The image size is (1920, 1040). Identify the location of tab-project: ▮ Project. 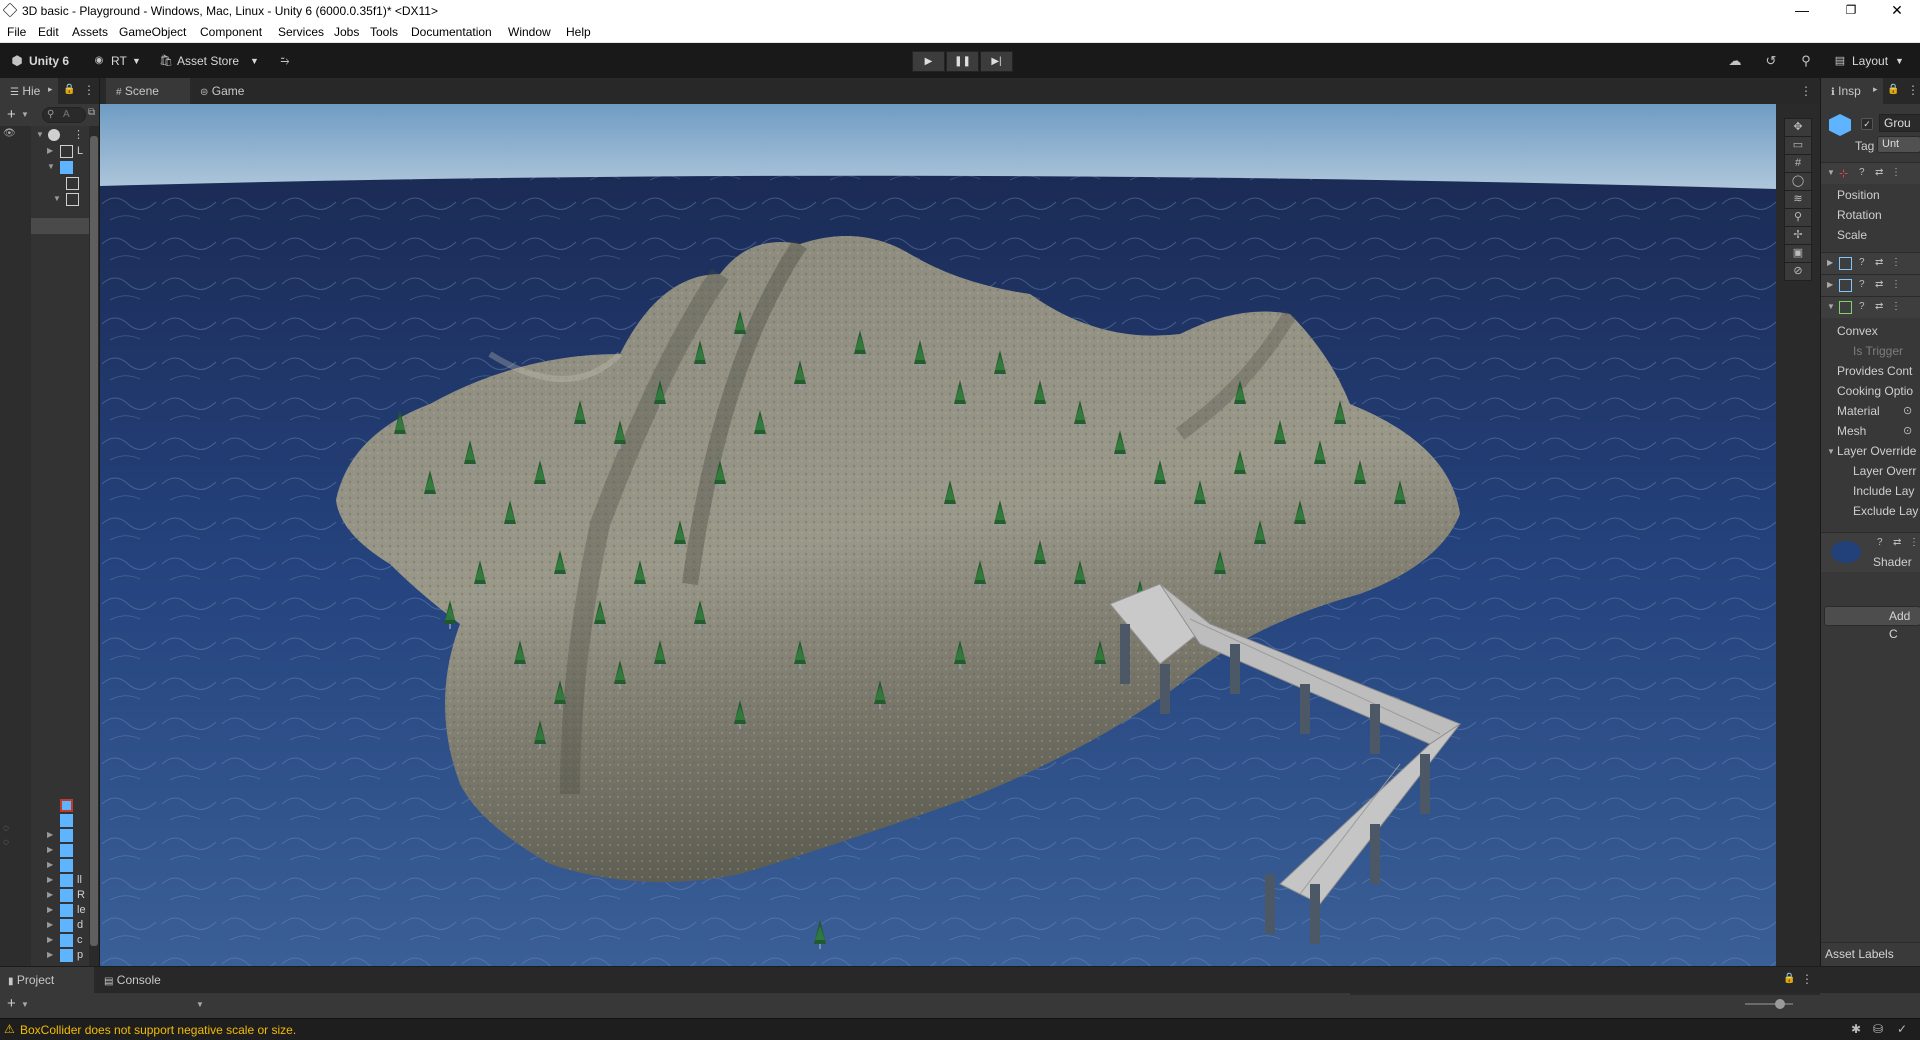
(47, 980).